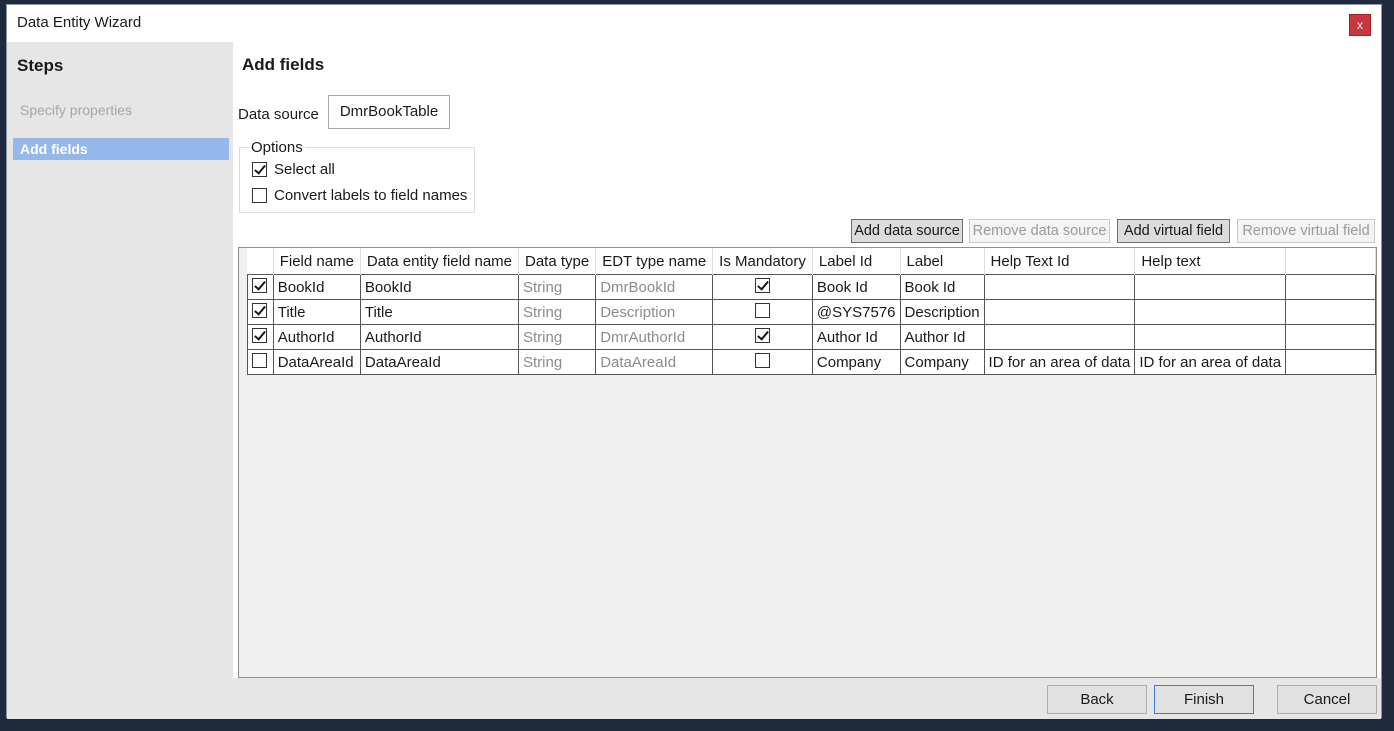  Describe the element at coordinates (316, 287) in the screenshot. I see `field-name-cell: BookId` at that location.